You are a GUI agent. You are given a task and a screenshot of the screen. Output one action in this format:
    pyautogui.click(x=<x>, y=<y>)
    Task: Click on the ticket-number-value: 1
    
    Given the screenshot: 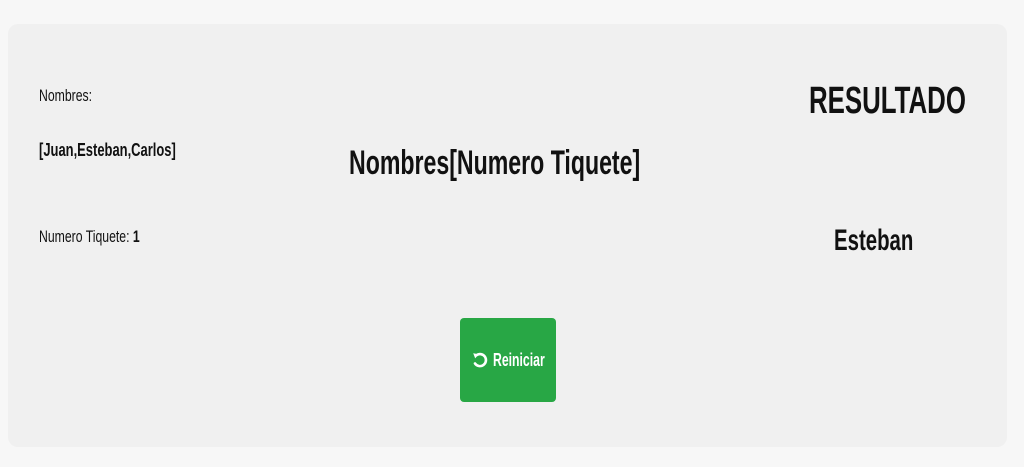 What is the action you would take?
    pyautogui.click(x=136, y=236)
    